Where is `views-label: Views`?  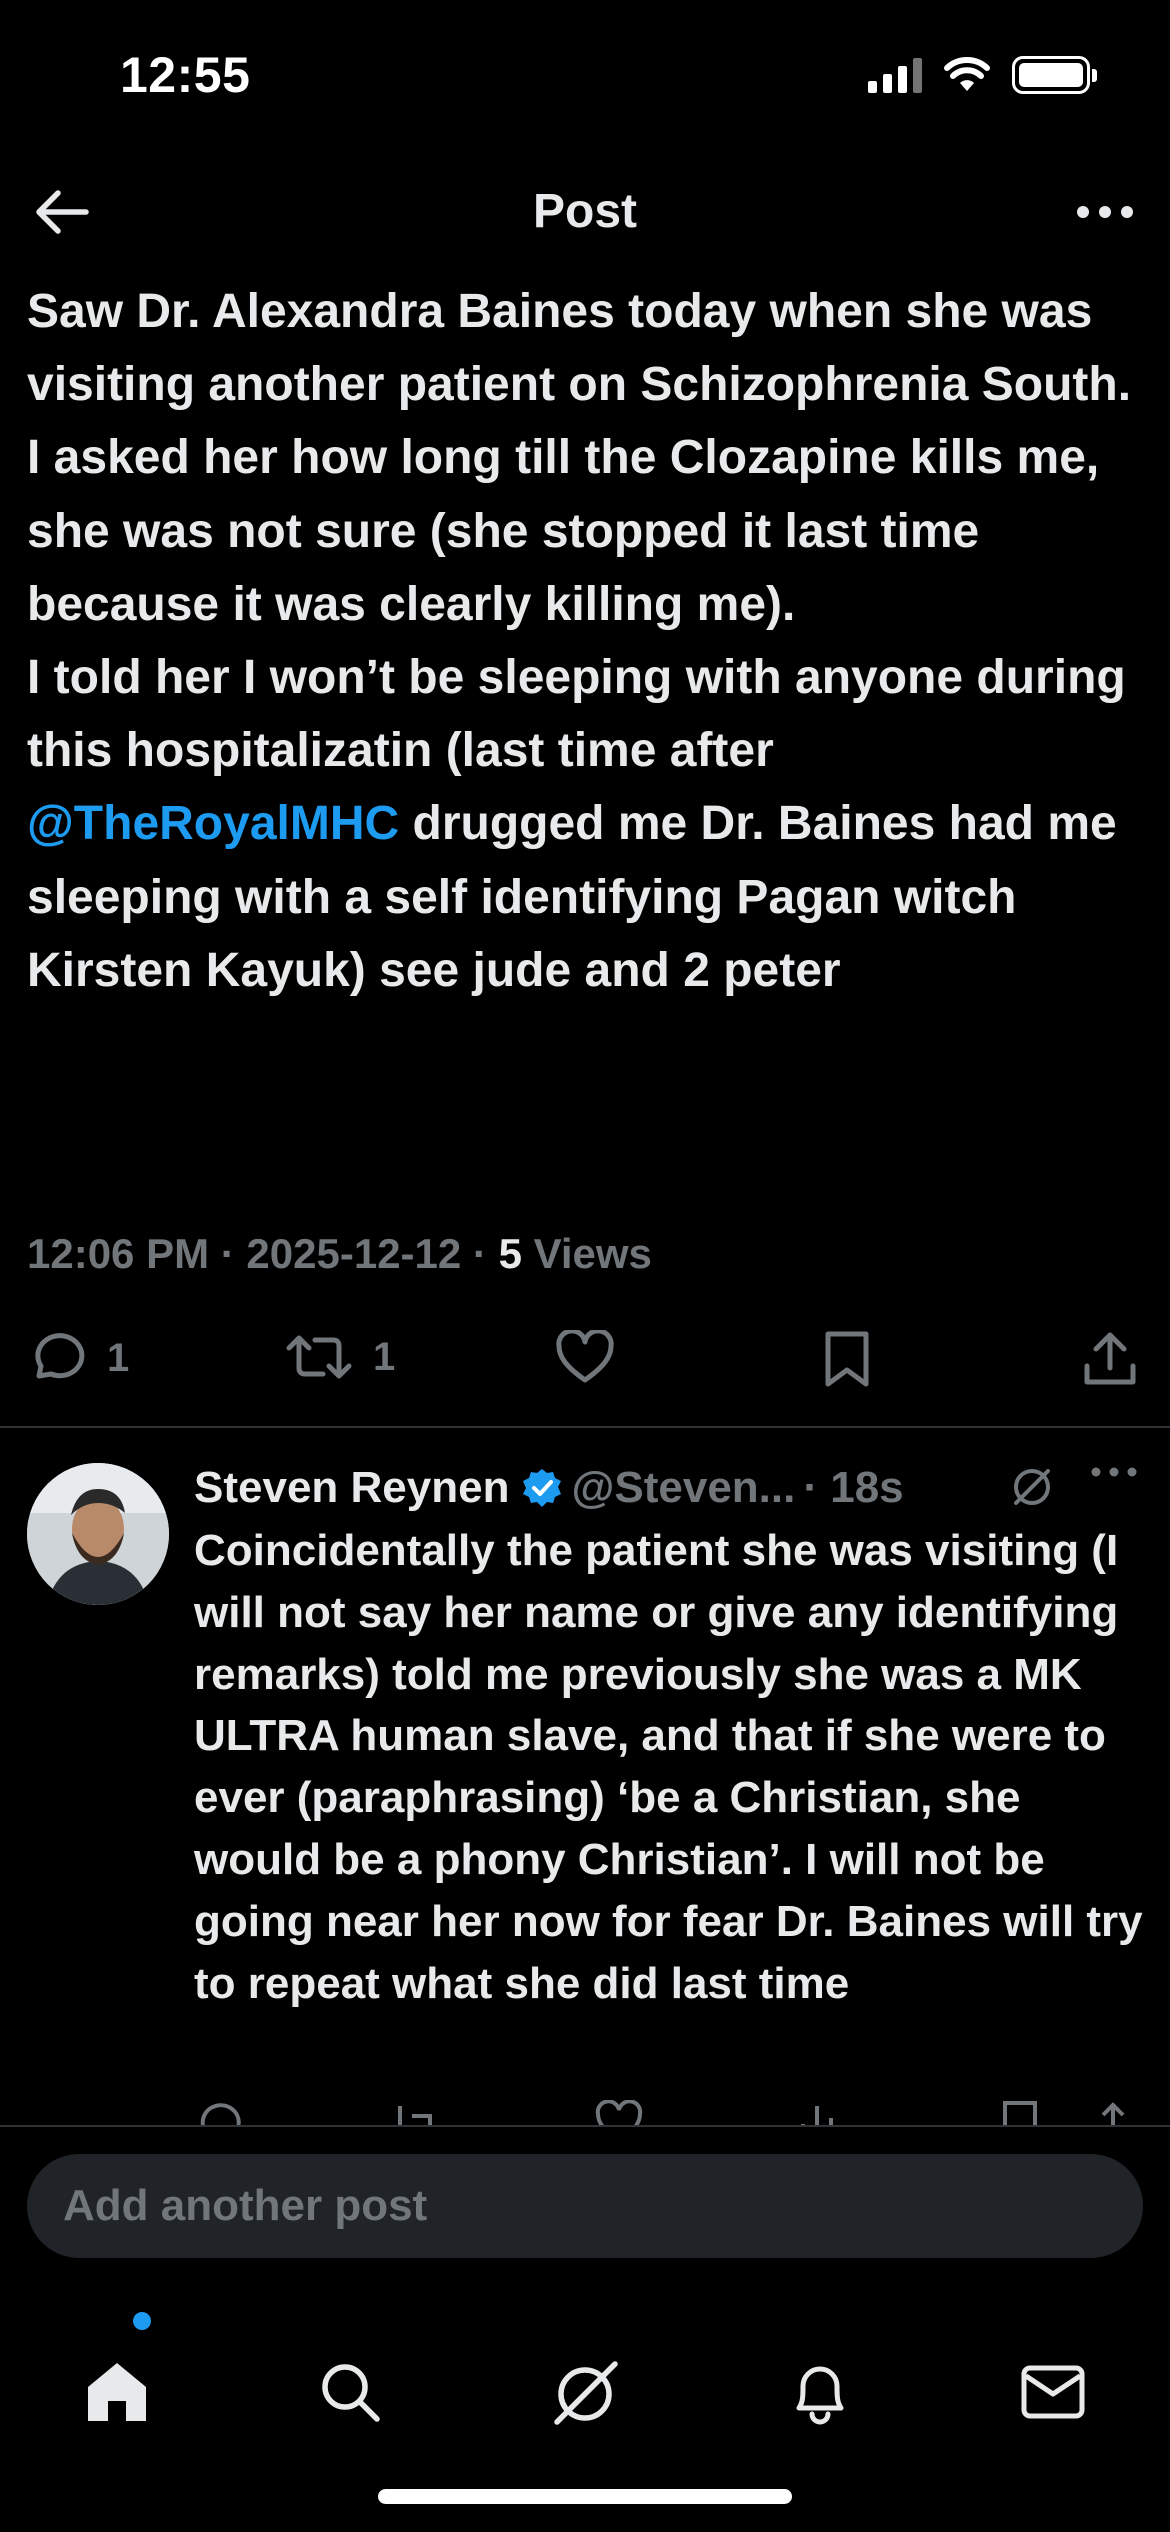
views-label: Views is located at coordinates (586, 1253).